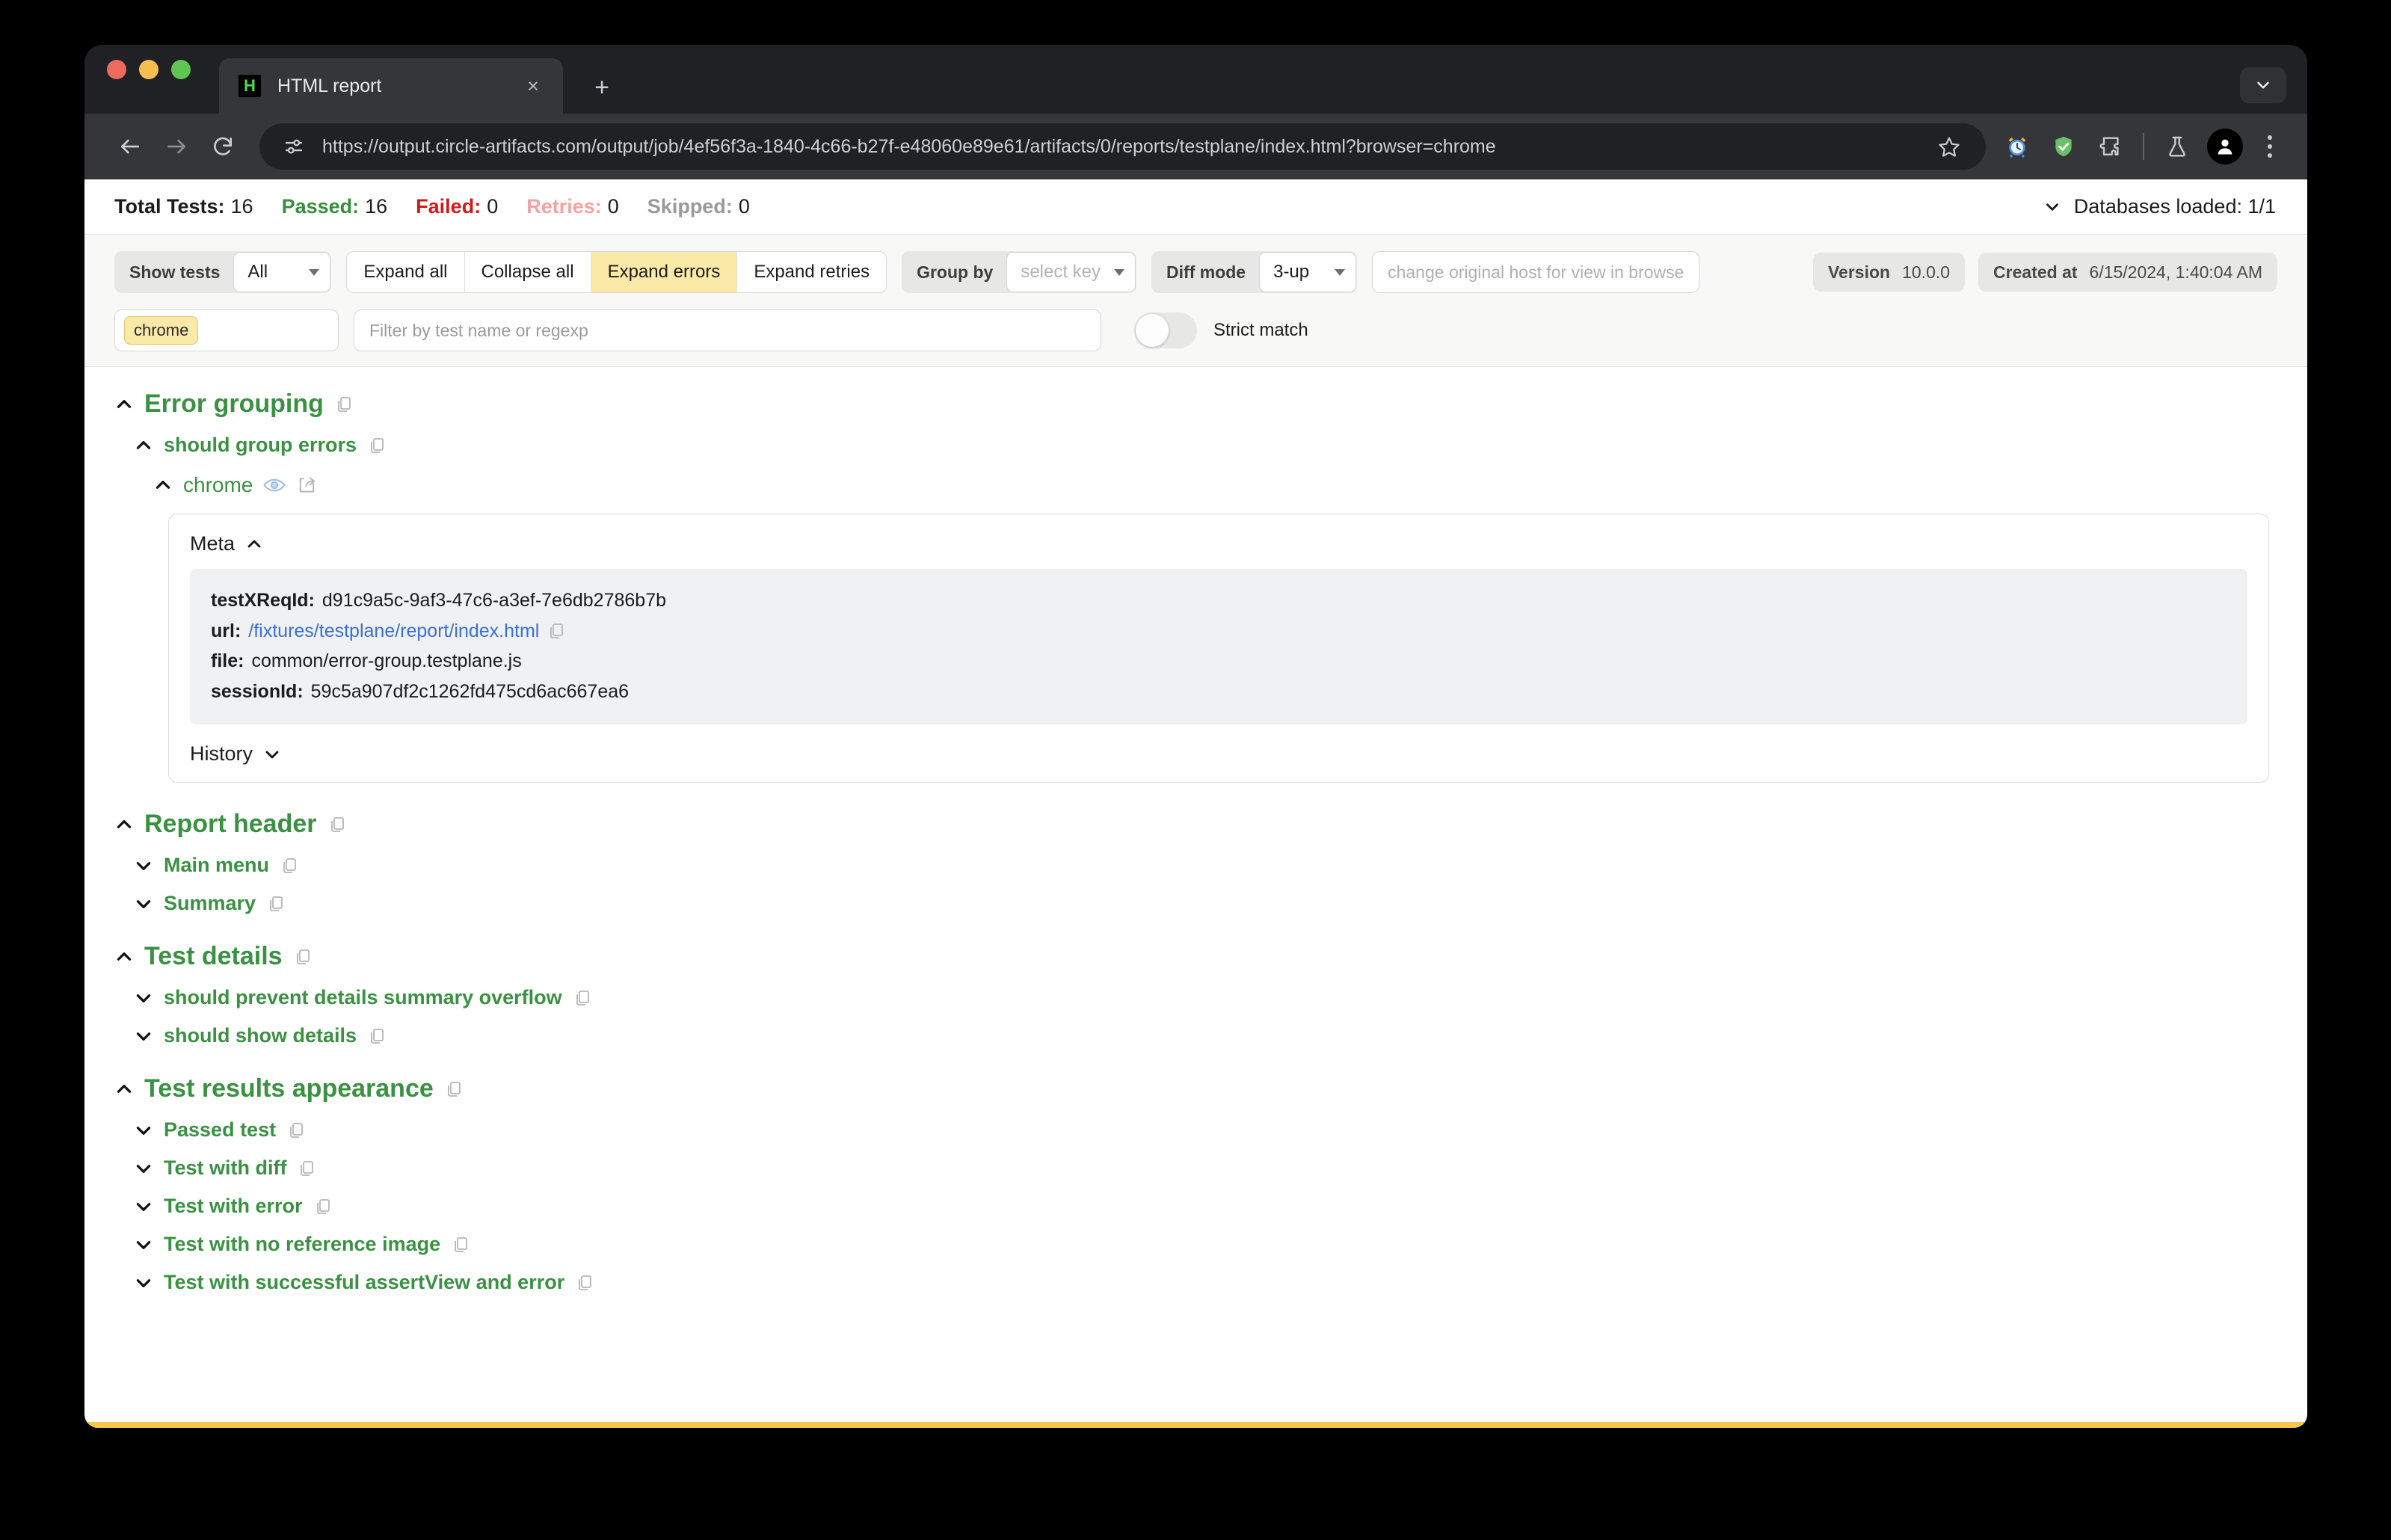 This screenshot has height=1540, width=2391. I want to click on forward-button, so click(176, 146).